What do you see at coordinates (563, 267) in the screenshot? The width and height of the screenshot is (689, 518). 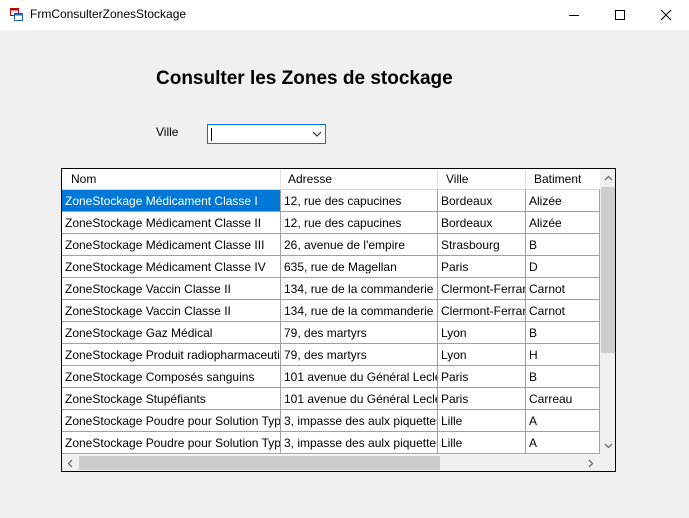 I see `cell-batiment: D` at bounding box center [563, 267].